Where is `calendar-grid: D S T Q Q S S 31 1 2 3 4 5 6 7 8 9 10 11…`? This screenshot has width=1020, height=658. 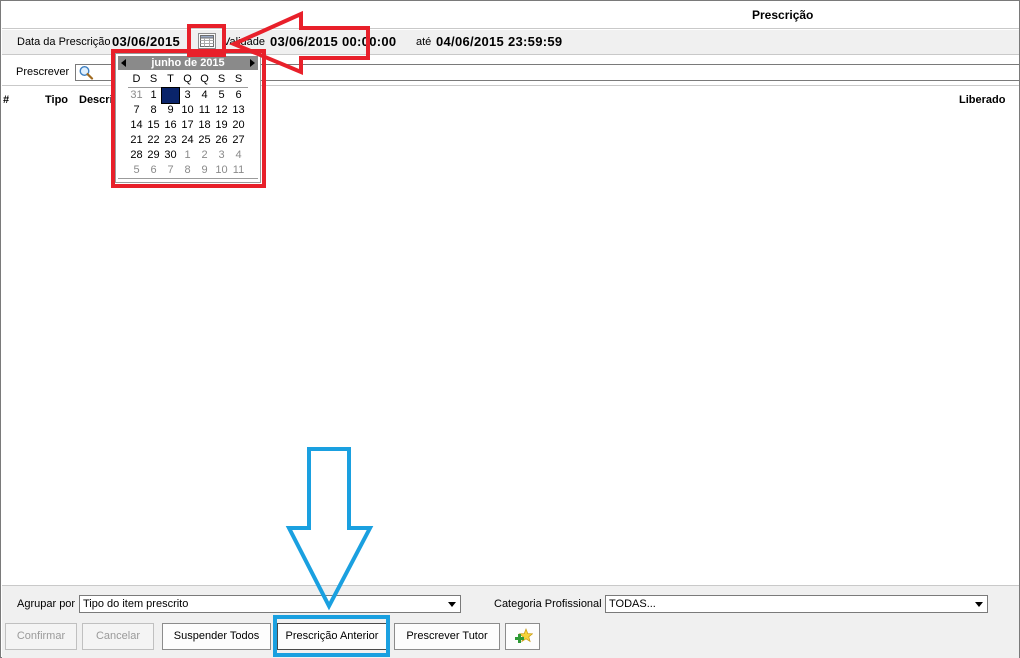 calendar-grid: D S T Q Q S S 31 1 2 3 4 5 6 7 8 9 10 11… is located at coordinates (188, 125).